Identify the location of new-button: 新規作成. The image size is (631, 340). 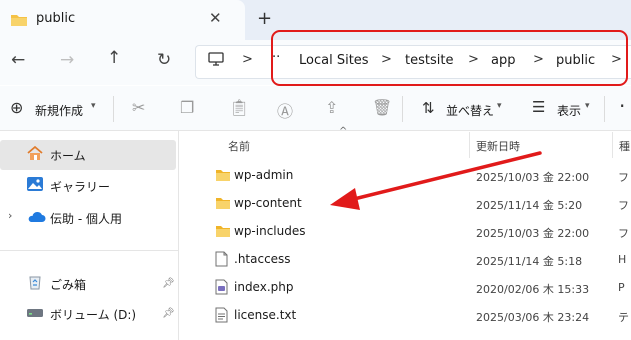
(59, 110).